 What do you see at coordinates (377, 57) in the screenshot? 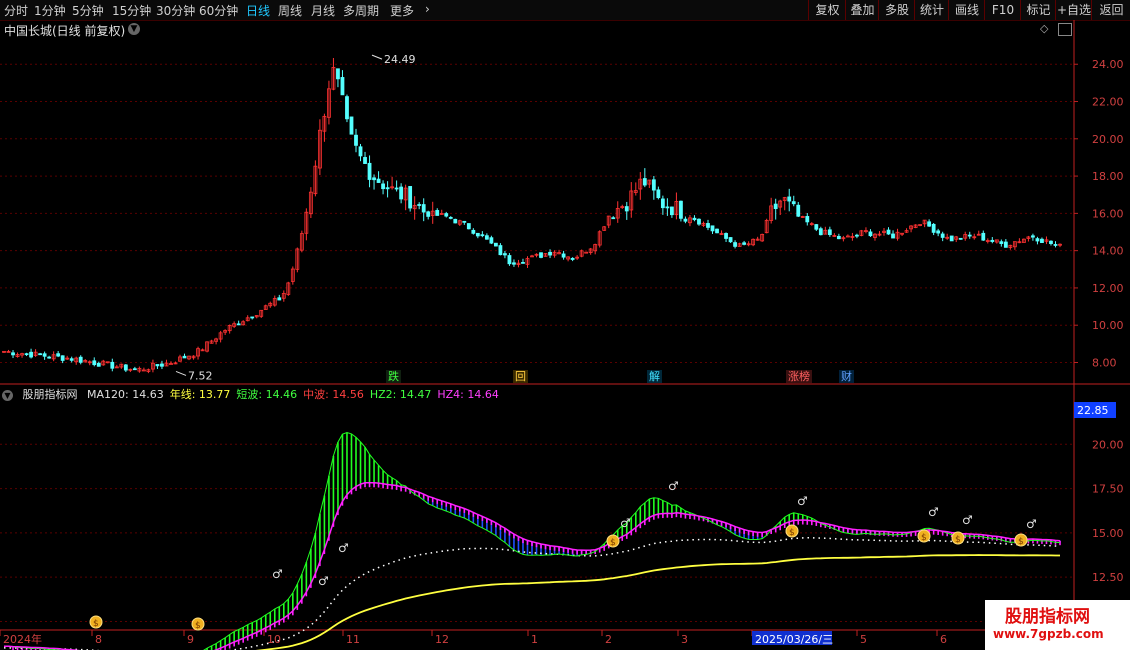
I see `high-marker-line` at bounding box center [377, 57].